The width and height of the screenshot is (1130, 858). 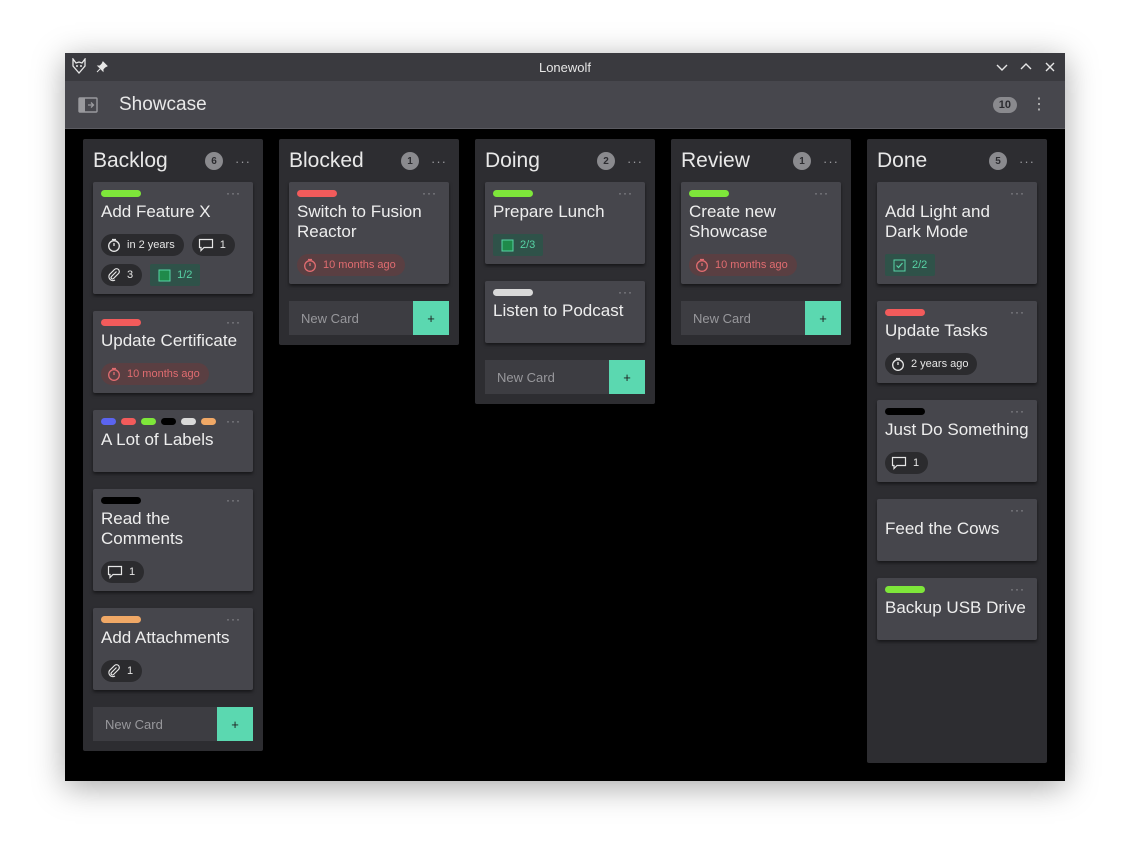 I want to click on card-title: Just Do Something, so click(x=957, y=429).